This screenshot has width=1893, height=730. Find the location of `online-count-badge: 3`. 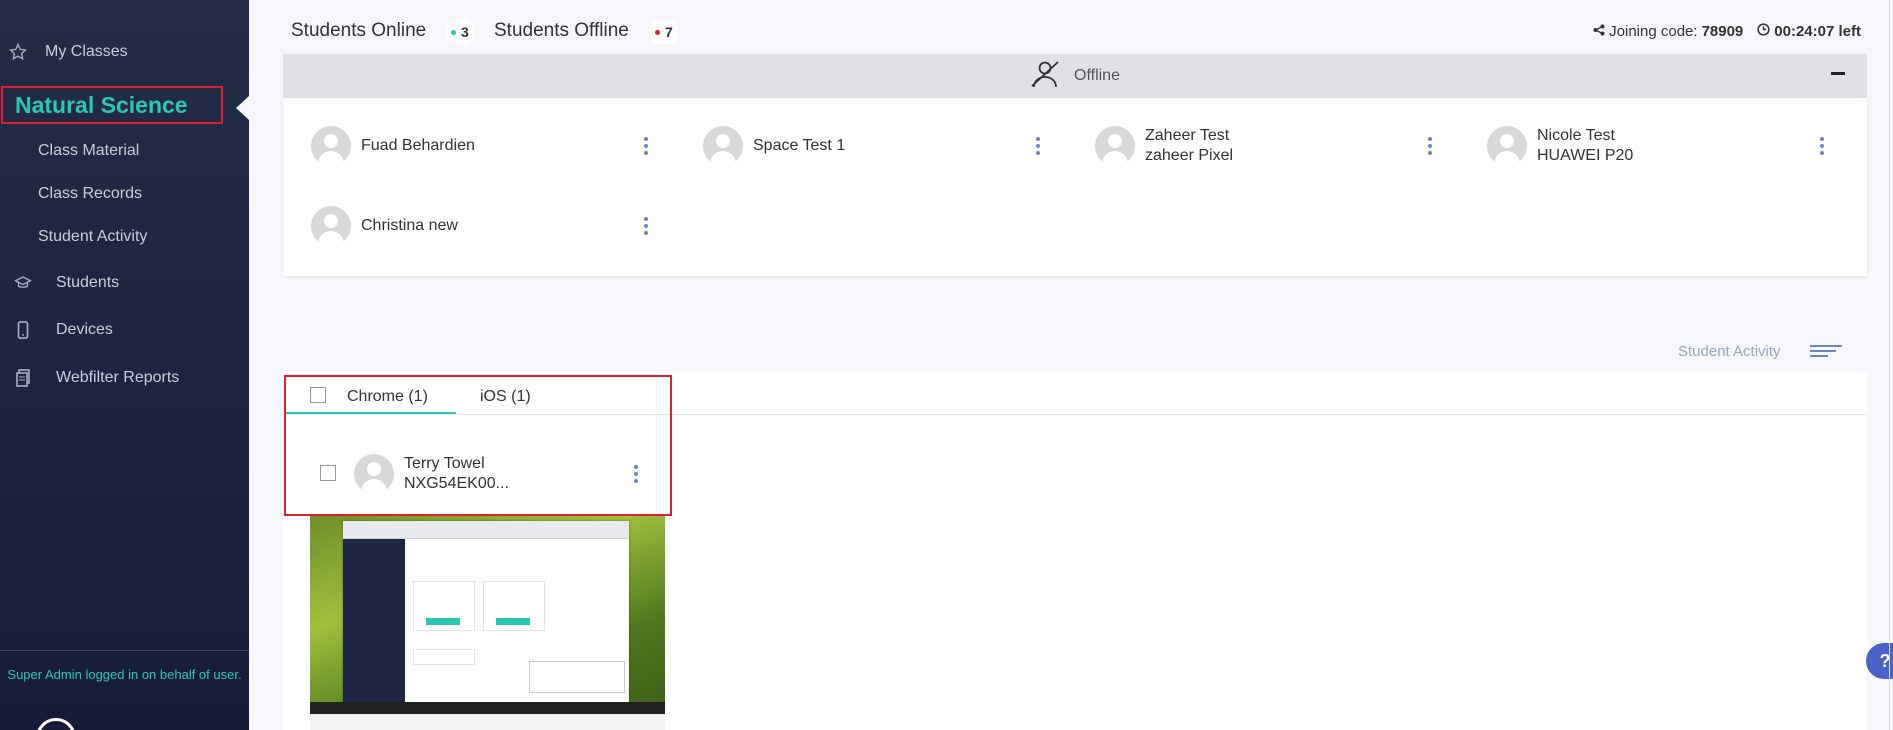

online-count-badge: 3 is located at coordinates (460, 32).